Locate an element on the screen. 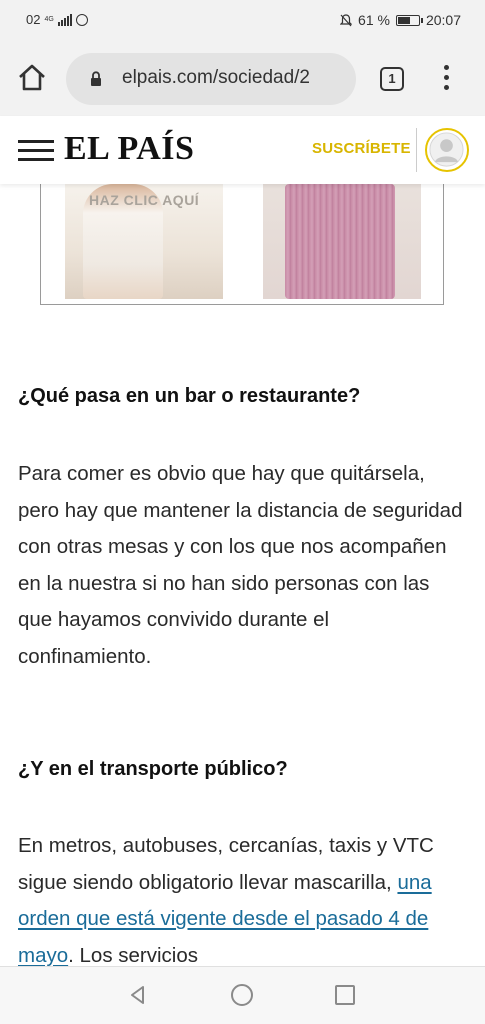 The height and width of the screenshot is (1024, 485). status-right: 61 % 20:07 is located at coordinates (400, 20).